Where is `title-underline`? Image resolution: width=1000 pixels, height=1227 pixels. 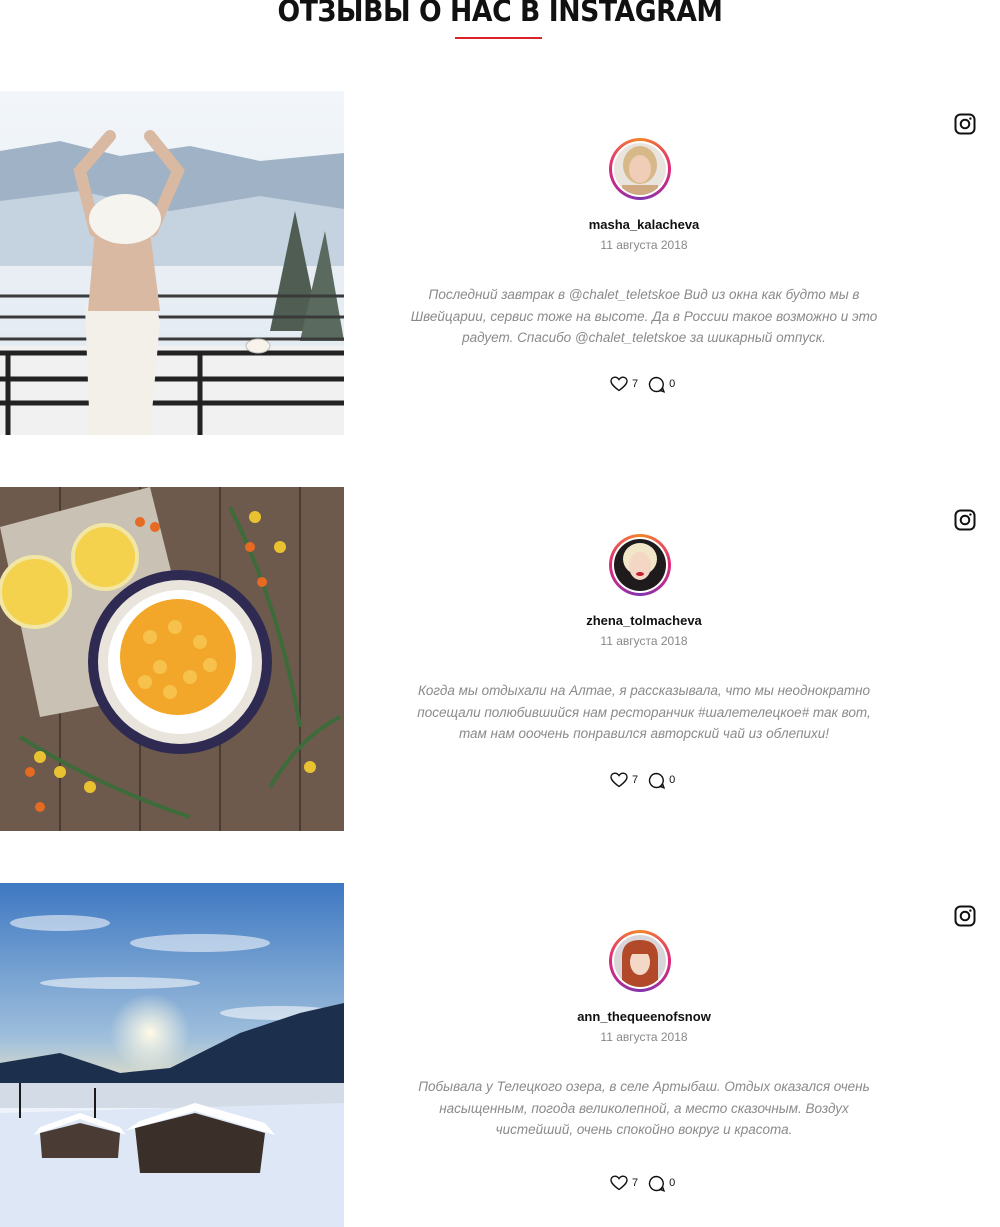
title-underline is located at coordinates (498, 38).